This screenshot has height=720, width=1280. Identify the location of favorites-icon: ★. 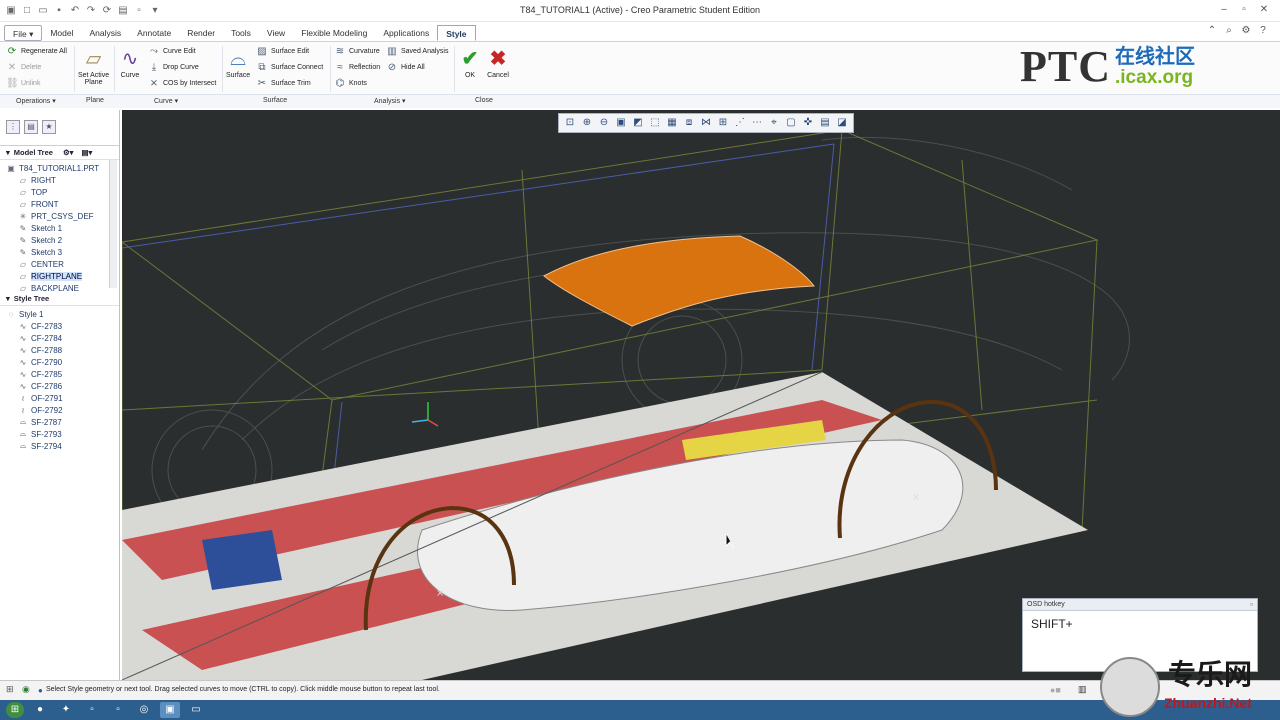
(49, 127).